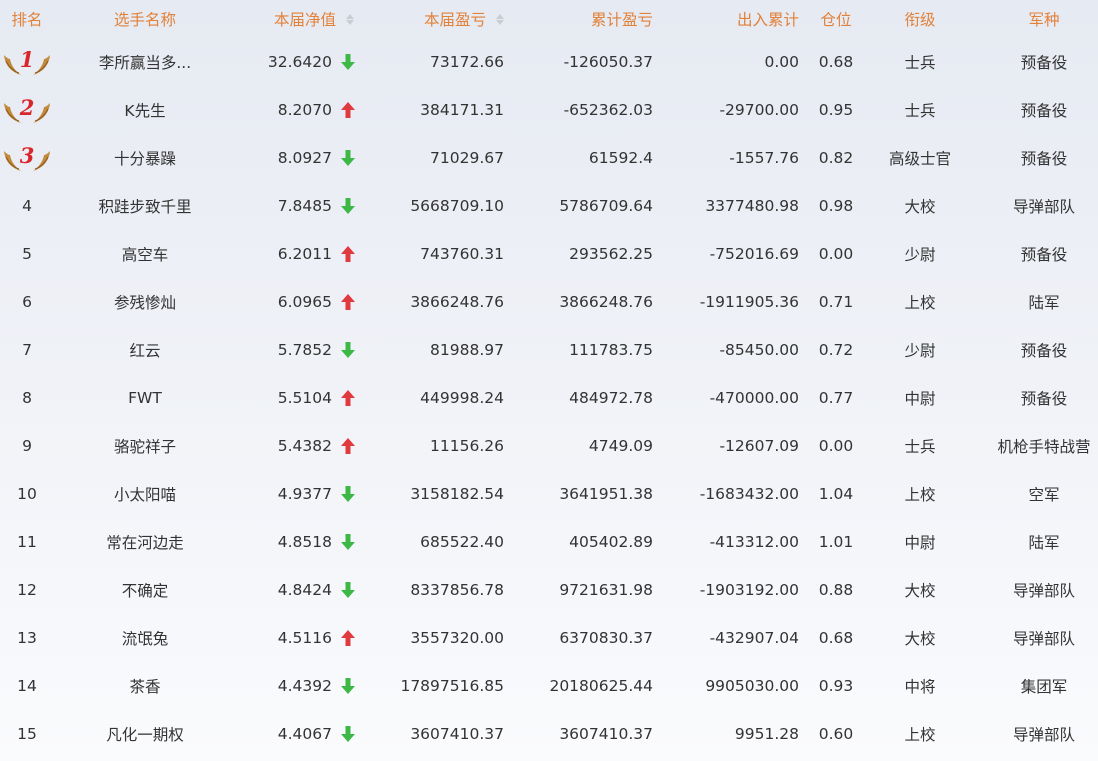 This screenshot has width=1098, height=761. Describe the element at coordinates (457, 302) in the screenshot. I see `session-profit: 3866248.76` at that location.